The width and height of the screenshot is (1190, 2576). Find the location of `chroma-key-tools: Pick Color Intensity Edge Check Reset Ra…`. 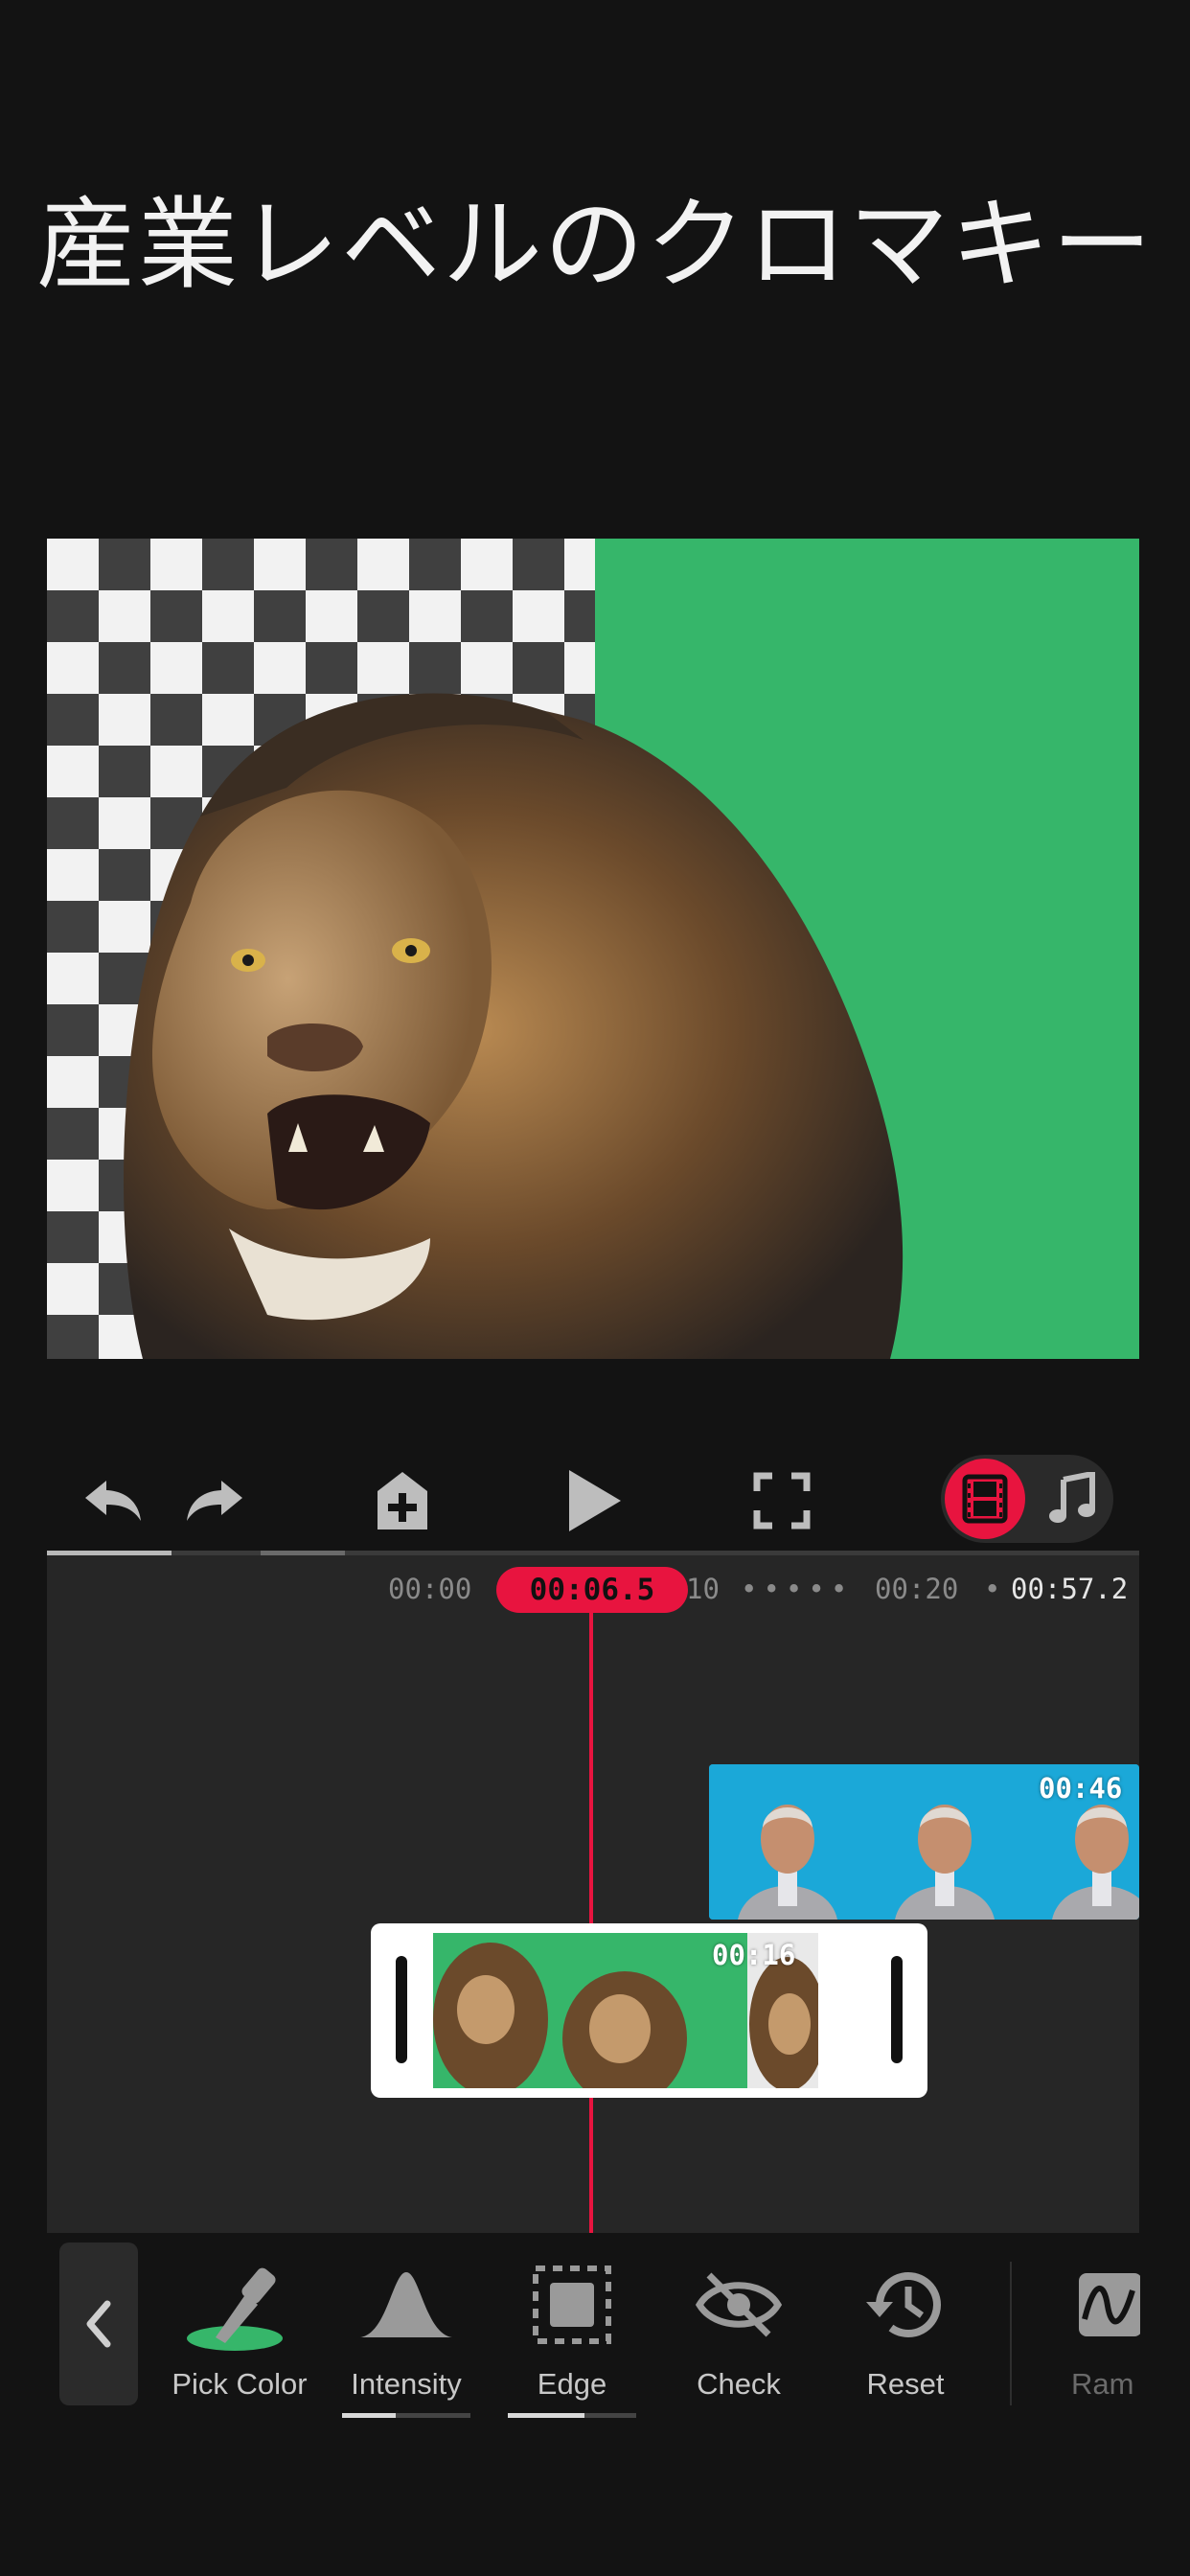

chroma-key-tools: Pick Color Intensity Edge Check Reset Ra… is located at coordinates (595, 2404).